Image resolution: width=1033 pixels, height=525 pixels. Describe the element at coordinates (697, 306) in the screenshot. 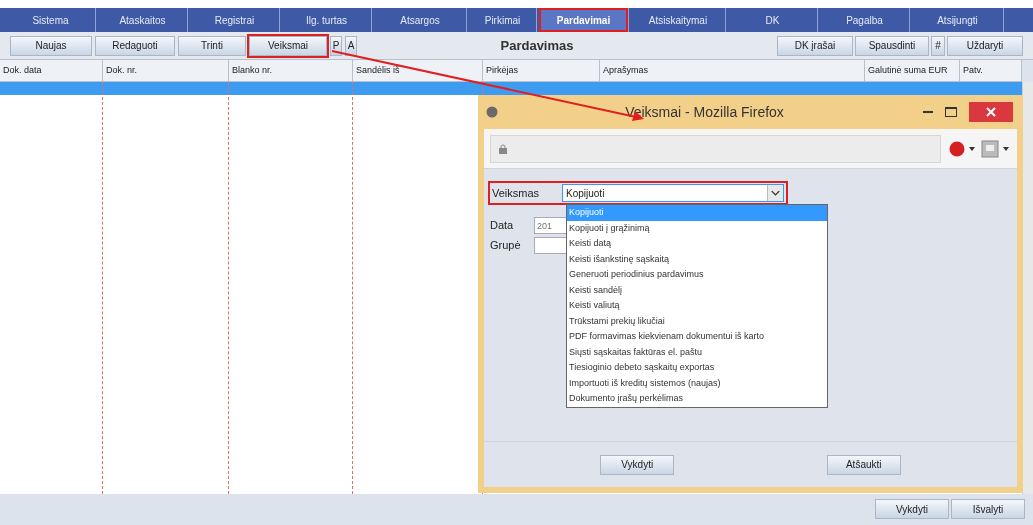

I see `dropdown-option: Keisti valiutą` at that location.